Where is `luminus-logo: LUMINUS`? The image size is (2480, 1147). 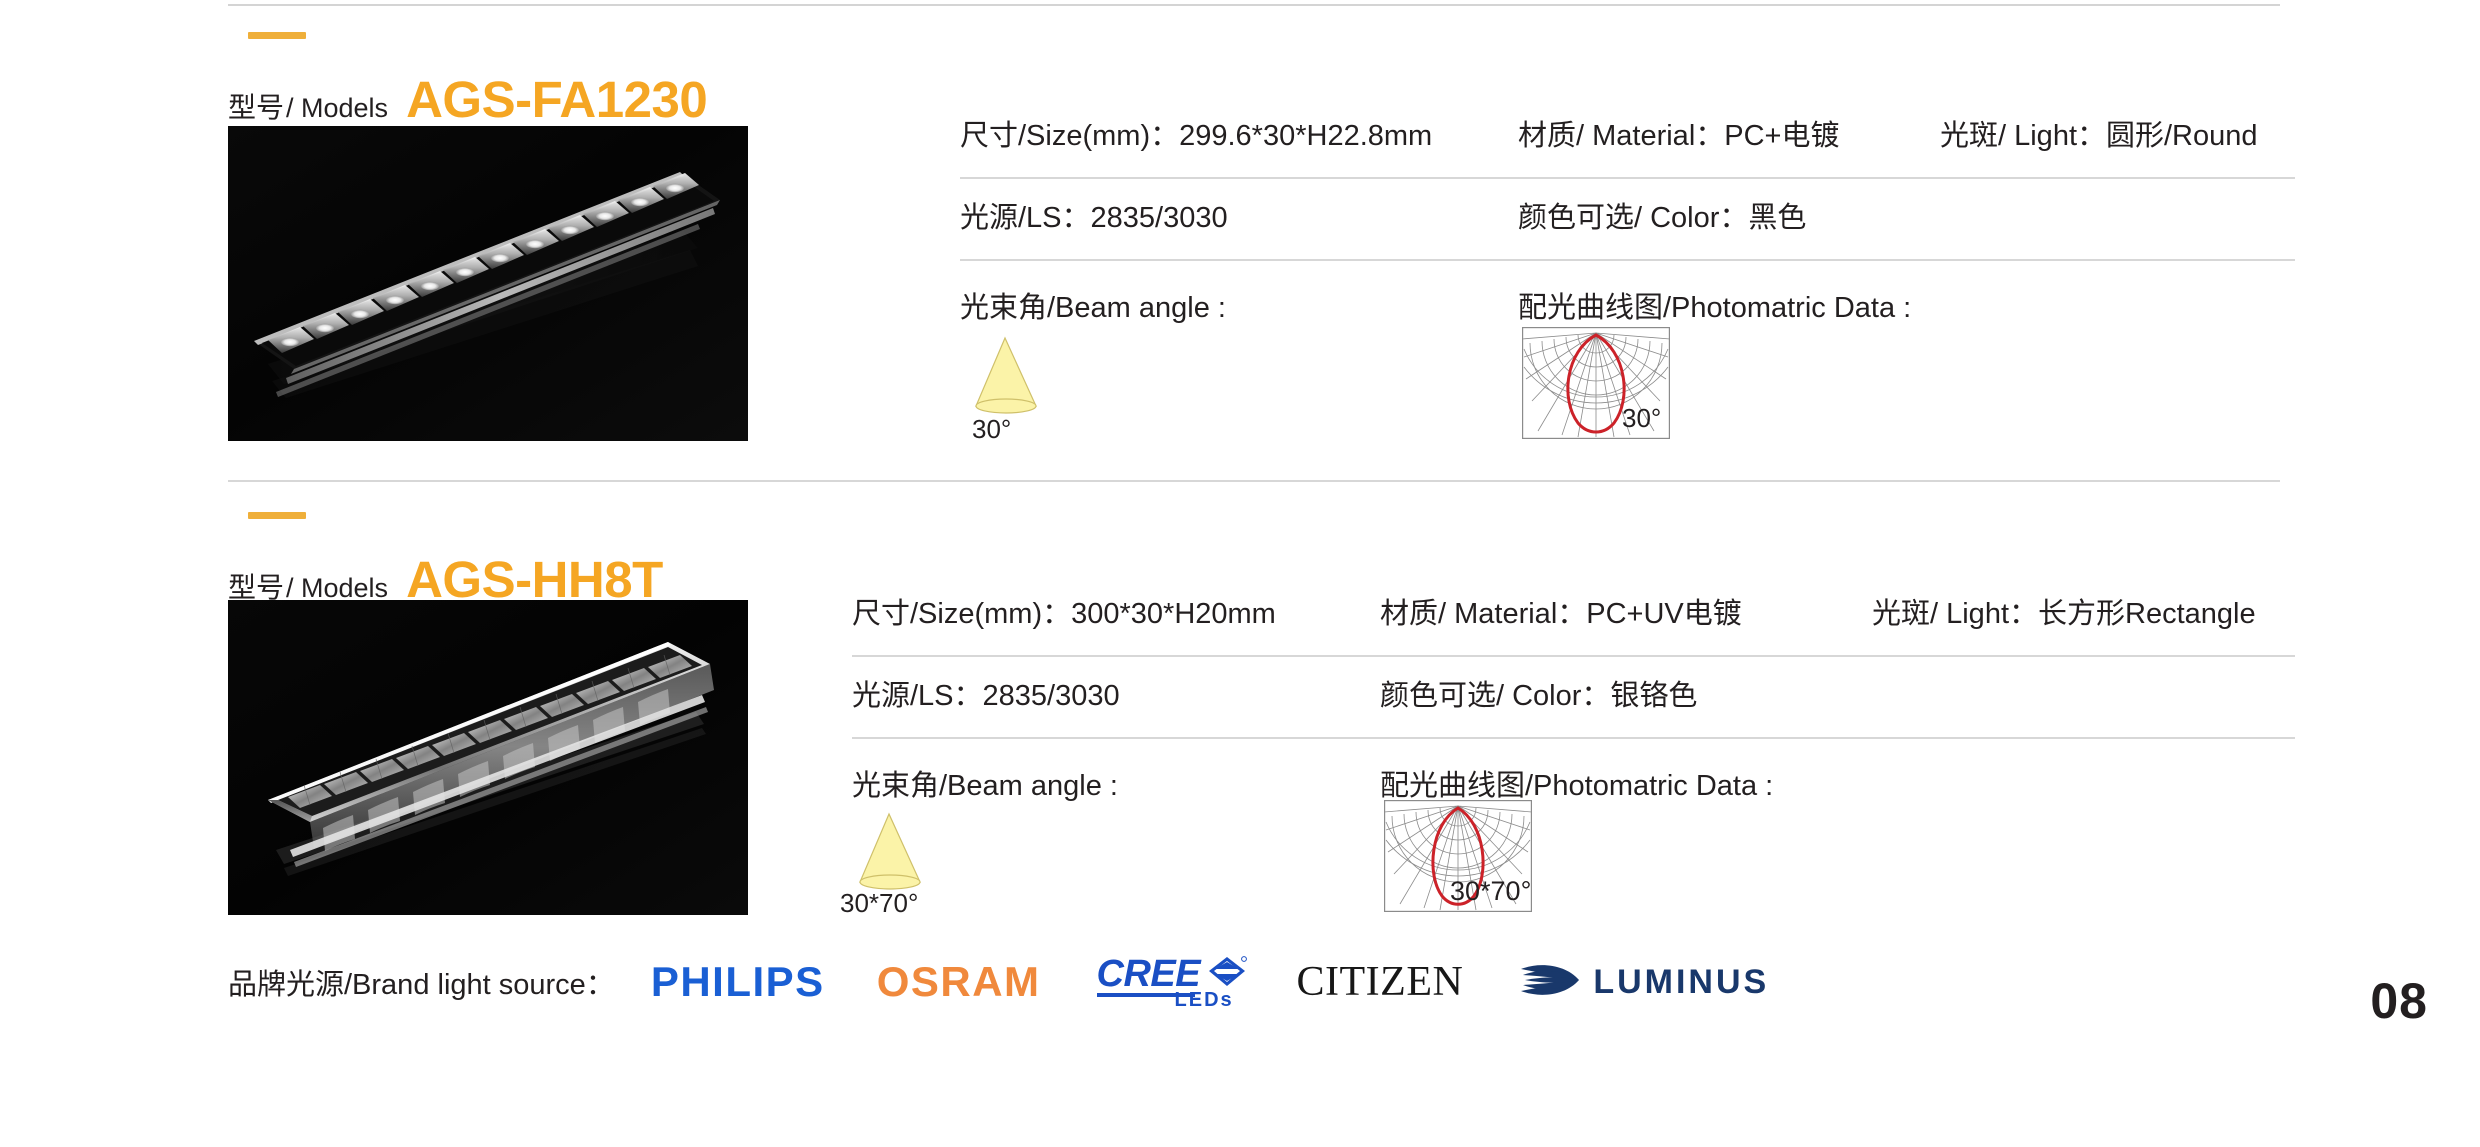 luminus-logo: LUMINUS is located at coordinates (1641, 982).